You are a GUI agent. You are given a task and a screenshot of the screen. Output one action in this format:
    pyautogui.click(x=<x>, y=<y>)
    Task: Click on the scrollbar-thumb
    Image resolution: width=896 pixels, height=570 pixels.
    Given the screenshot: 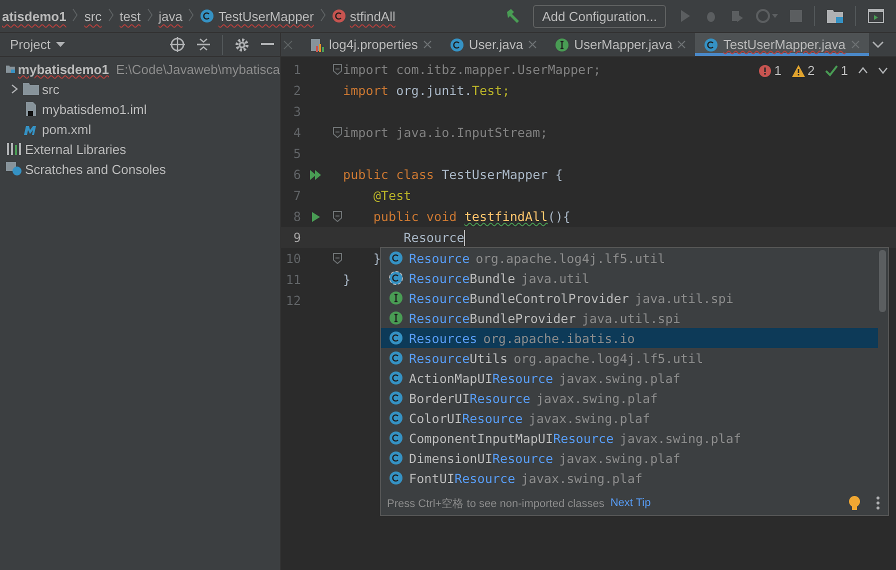 What is the action you would take?
    pyautogui.click(x=882, y=281)
    